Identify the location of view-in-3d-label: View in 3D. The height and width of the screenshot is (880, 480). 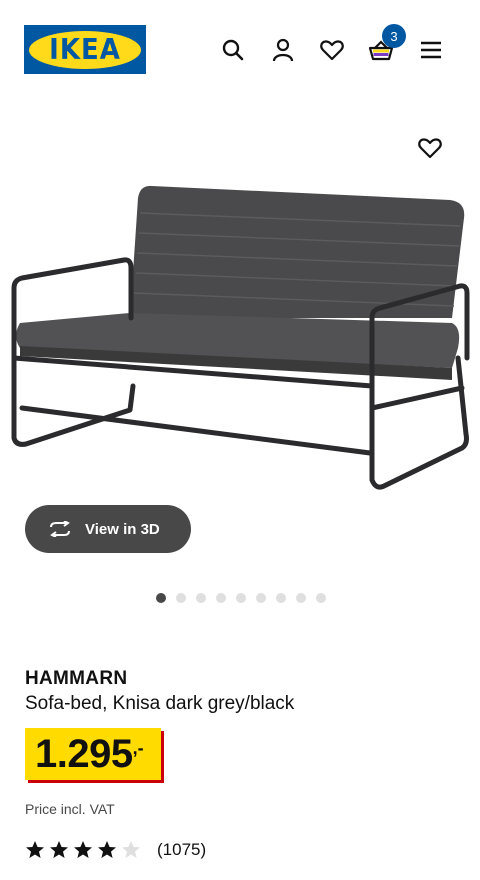
(122, 529).